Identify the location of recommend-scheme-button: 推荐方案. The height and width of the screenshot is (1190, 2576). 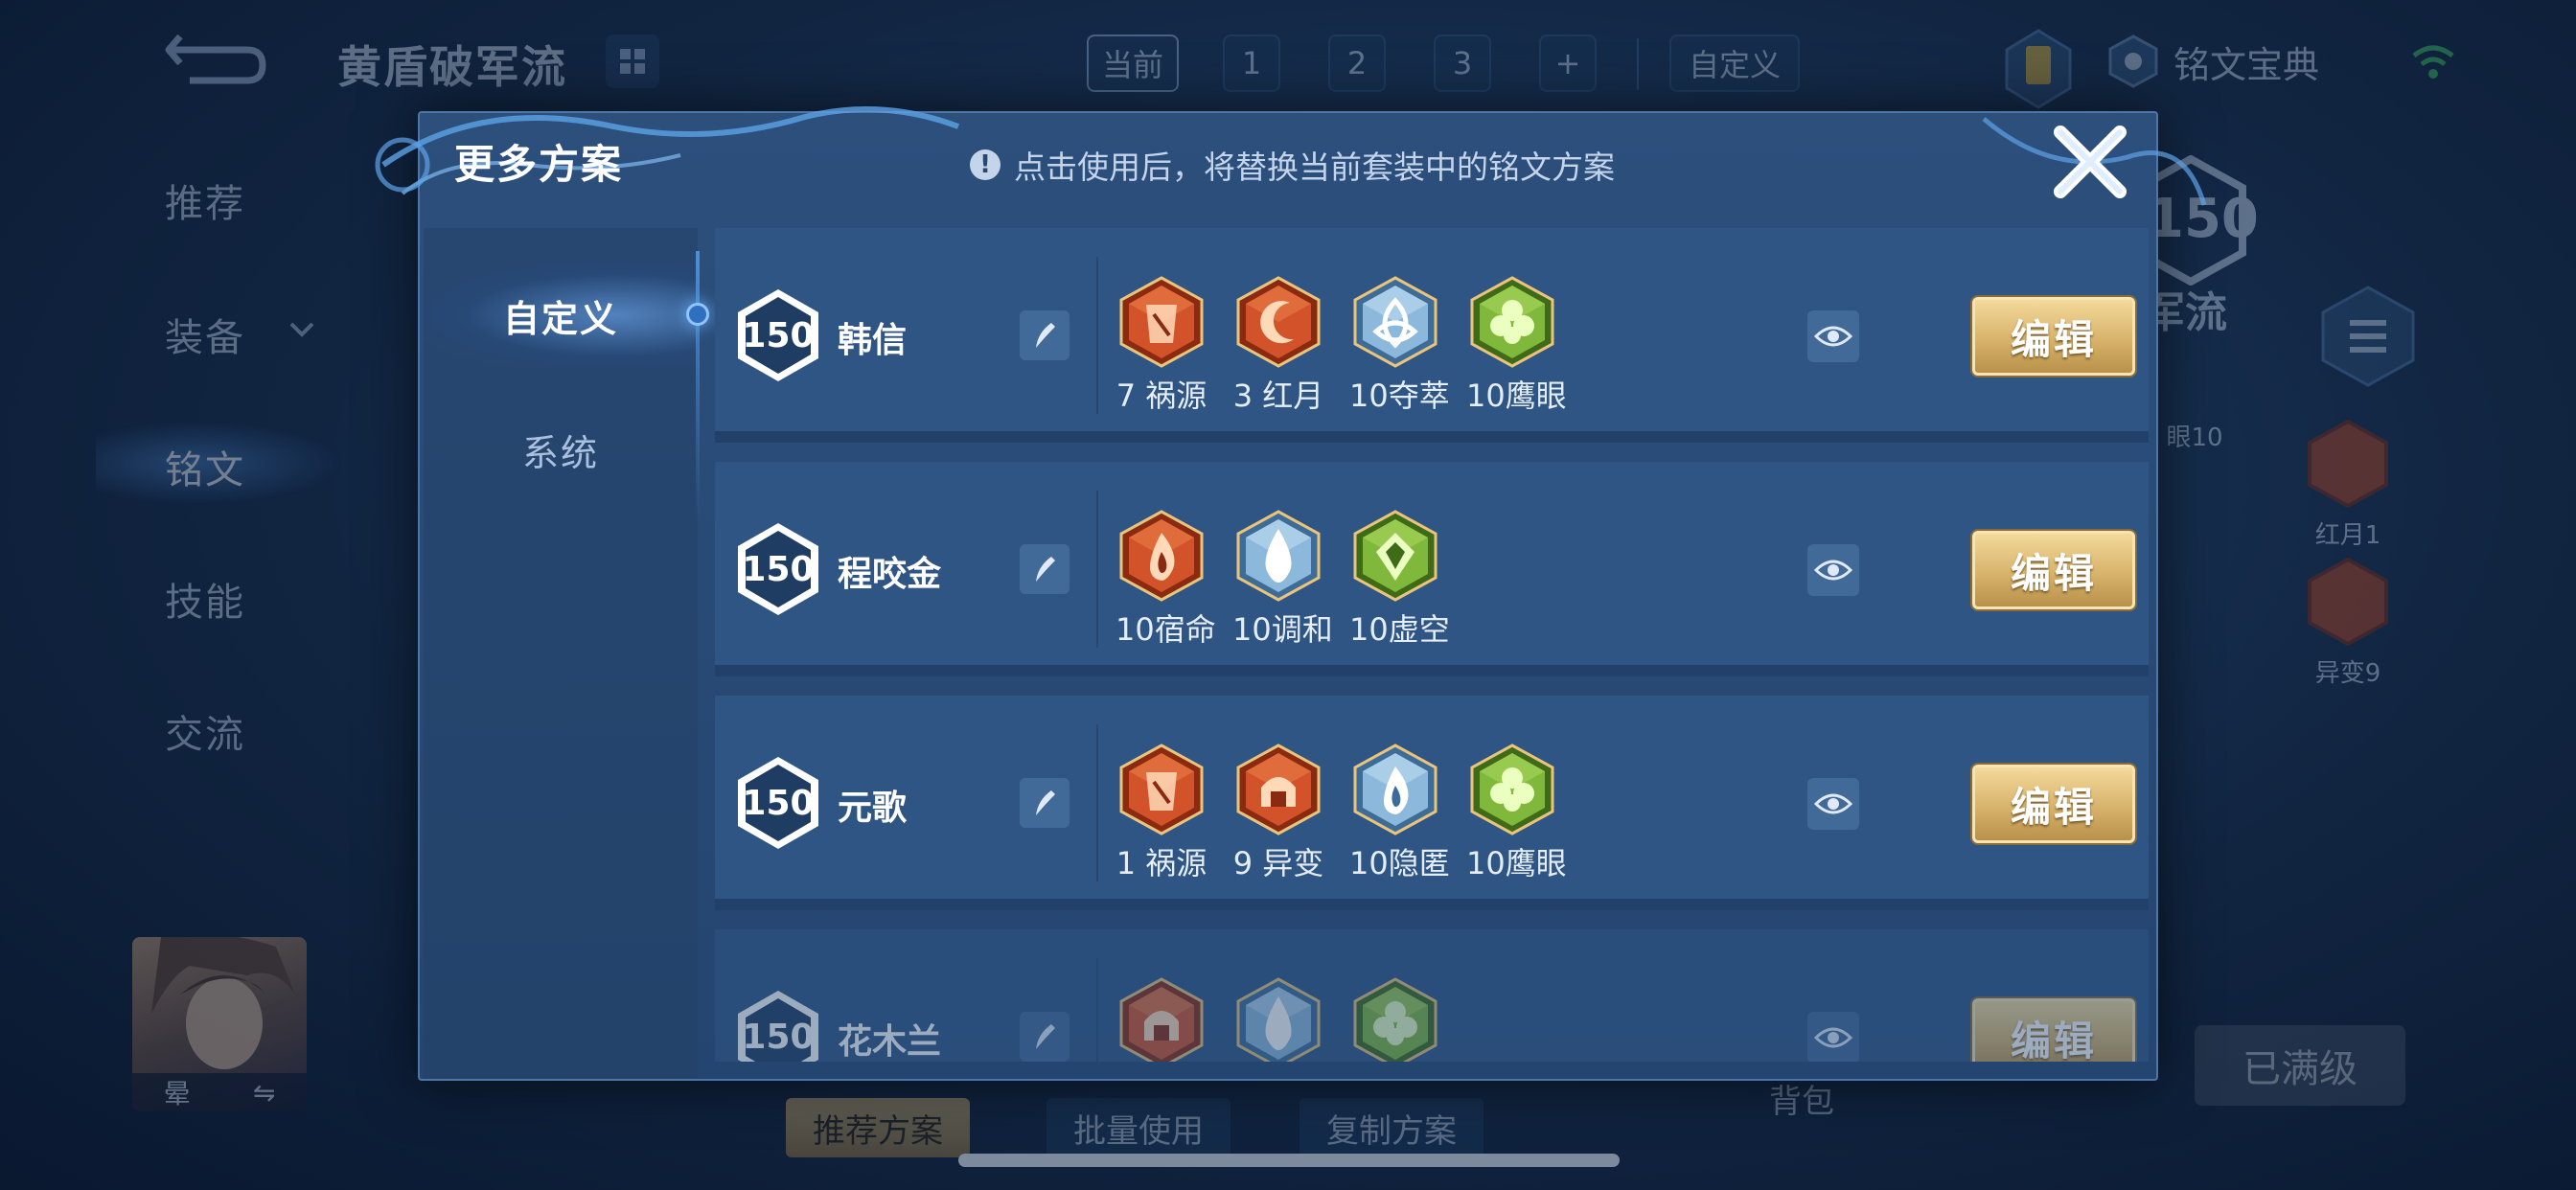
(878, 1128).